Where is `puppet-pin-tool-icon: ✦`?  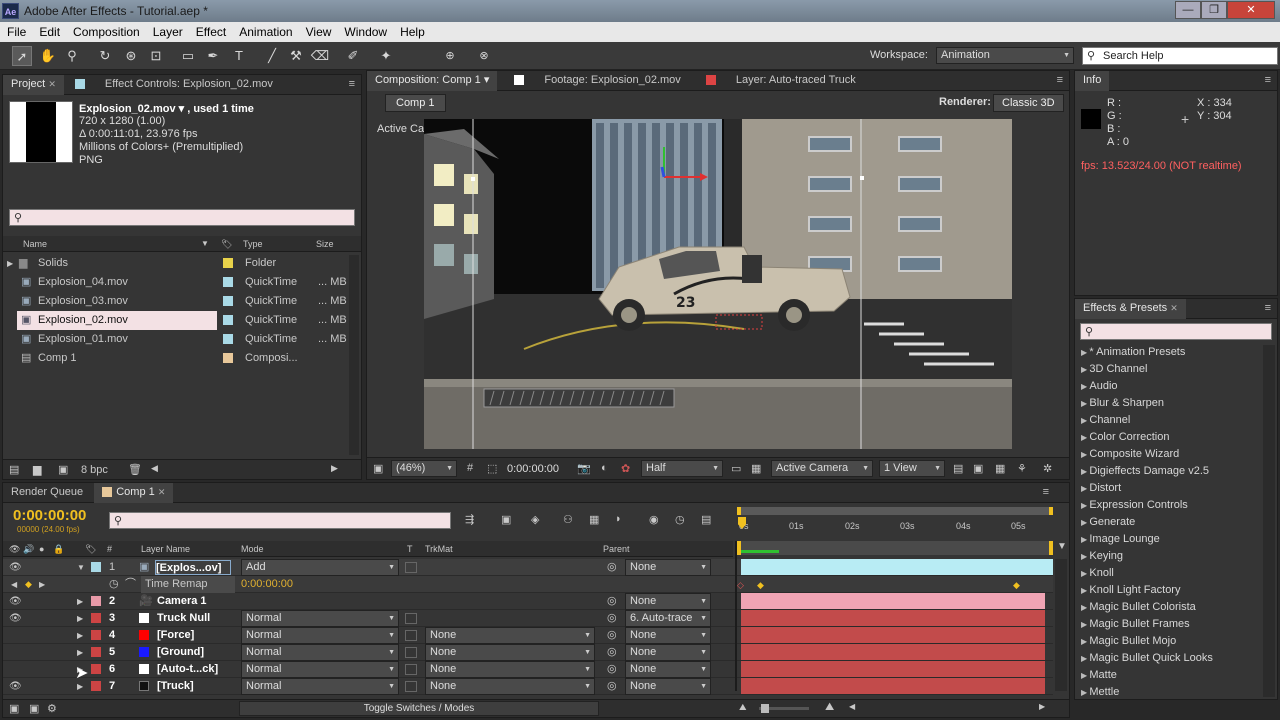
puppet-pin-tool-icon: ✦ is located at coordinates (386, 56).